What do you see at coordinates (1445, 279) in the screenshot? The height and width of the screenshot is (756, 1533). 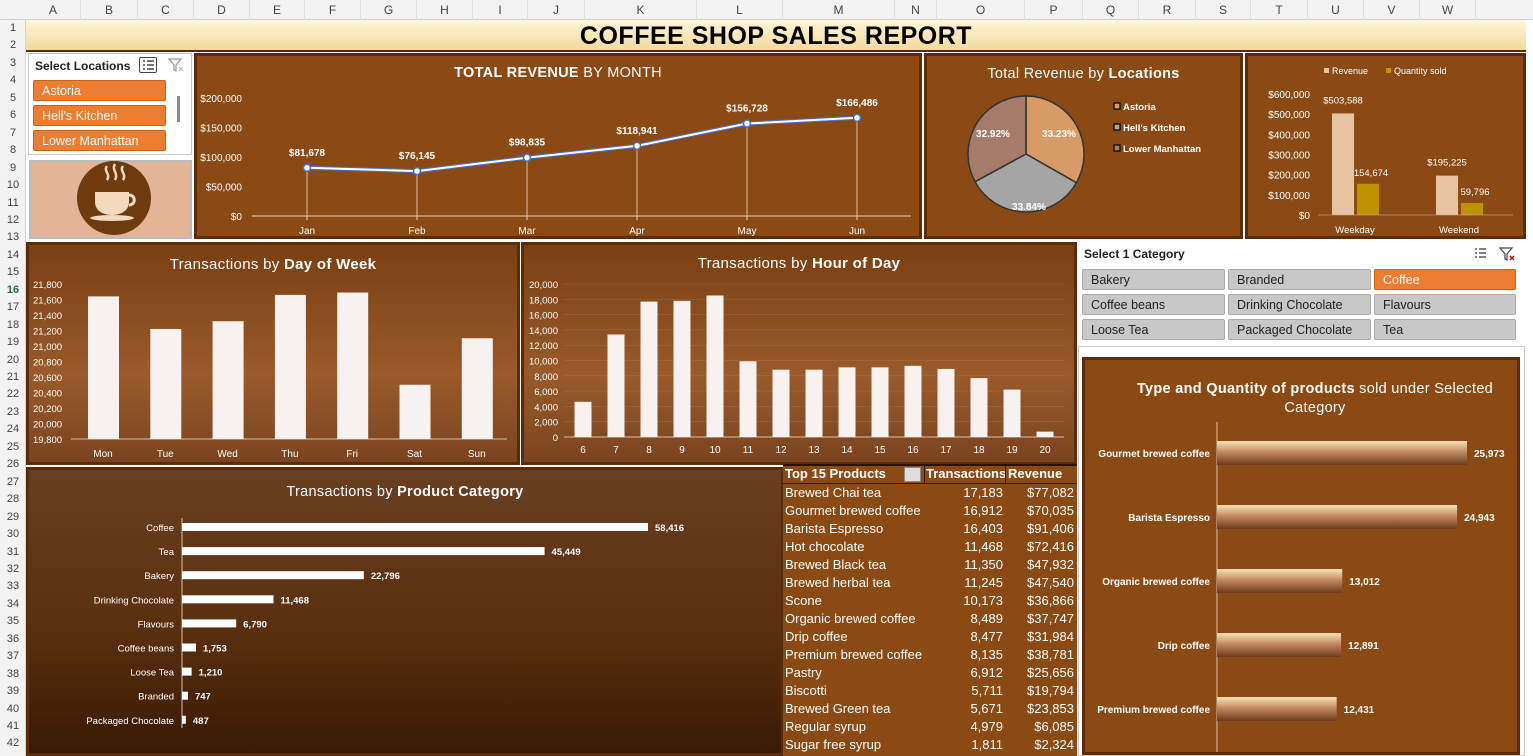 I see `category-chip-coffee: Coffee` at bounding box center [1445, 279].